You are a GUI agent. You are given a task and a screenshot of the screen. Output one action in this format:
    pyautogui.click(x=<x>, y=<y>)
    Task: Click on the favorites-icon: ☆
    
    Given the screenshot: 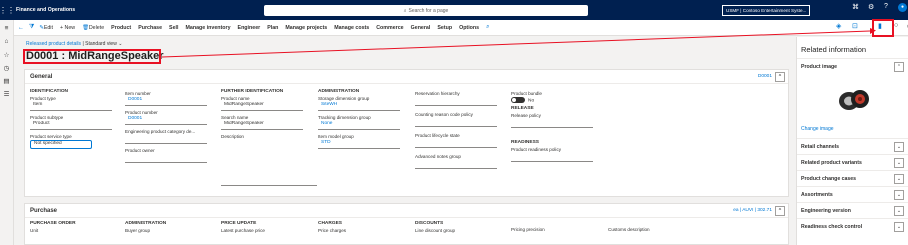 What is the action you would take?
    pyautogui.click(x=6, y=55)
    